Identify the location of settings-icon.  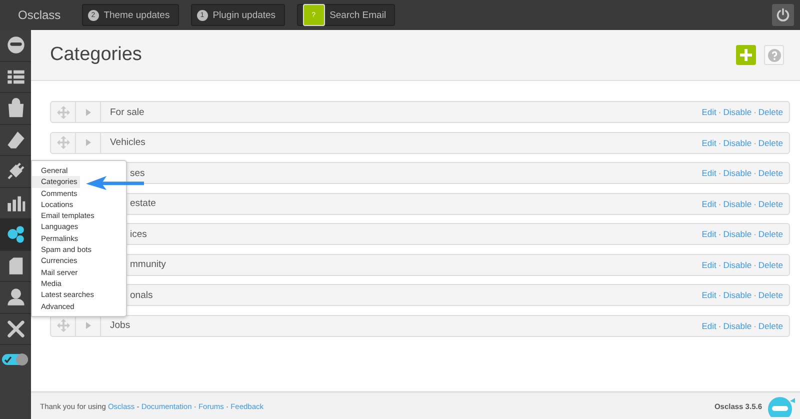
(16, 234).